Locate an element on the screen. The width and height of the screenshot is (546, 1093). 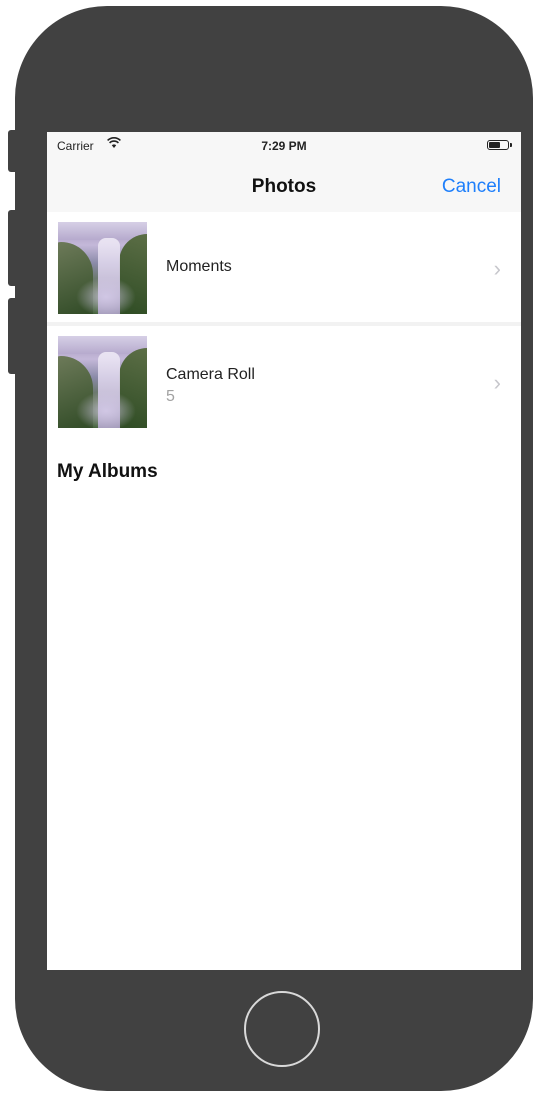
navigation-bar: Photos Cancel is located at coordinates (284, 185).